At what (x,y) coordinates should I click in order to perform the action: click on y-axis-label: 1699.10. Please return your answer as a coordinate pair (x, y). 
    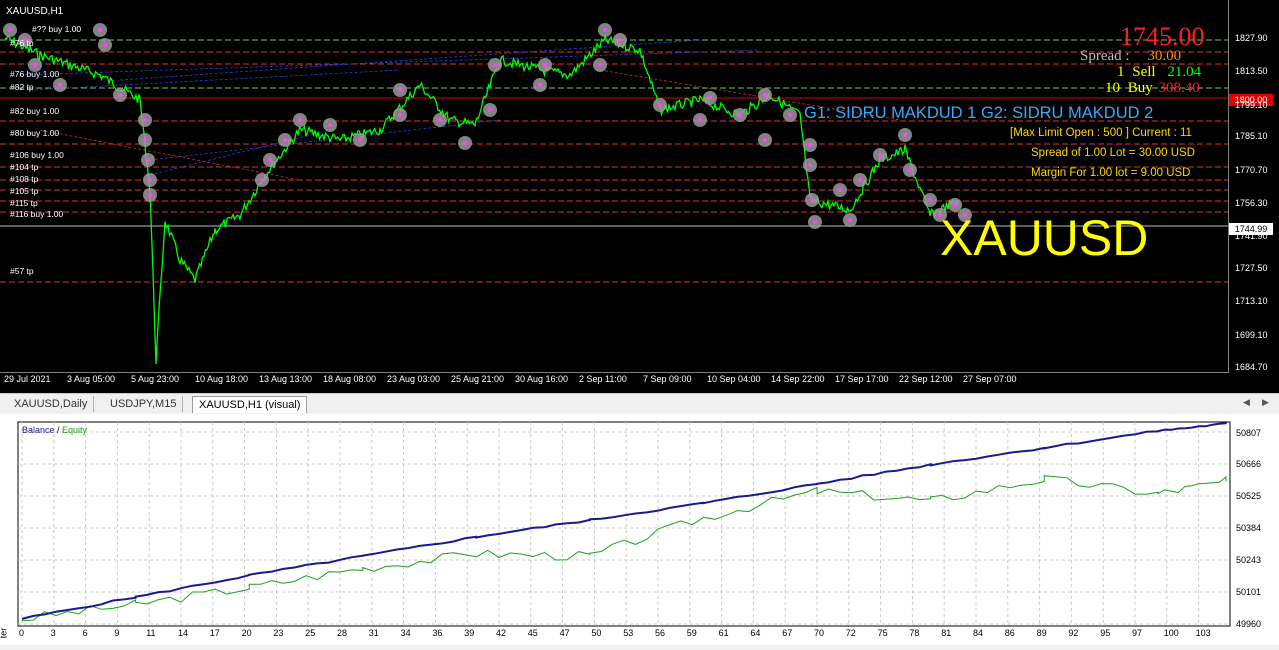
    Looking at the image, I should click on (1251, 335).